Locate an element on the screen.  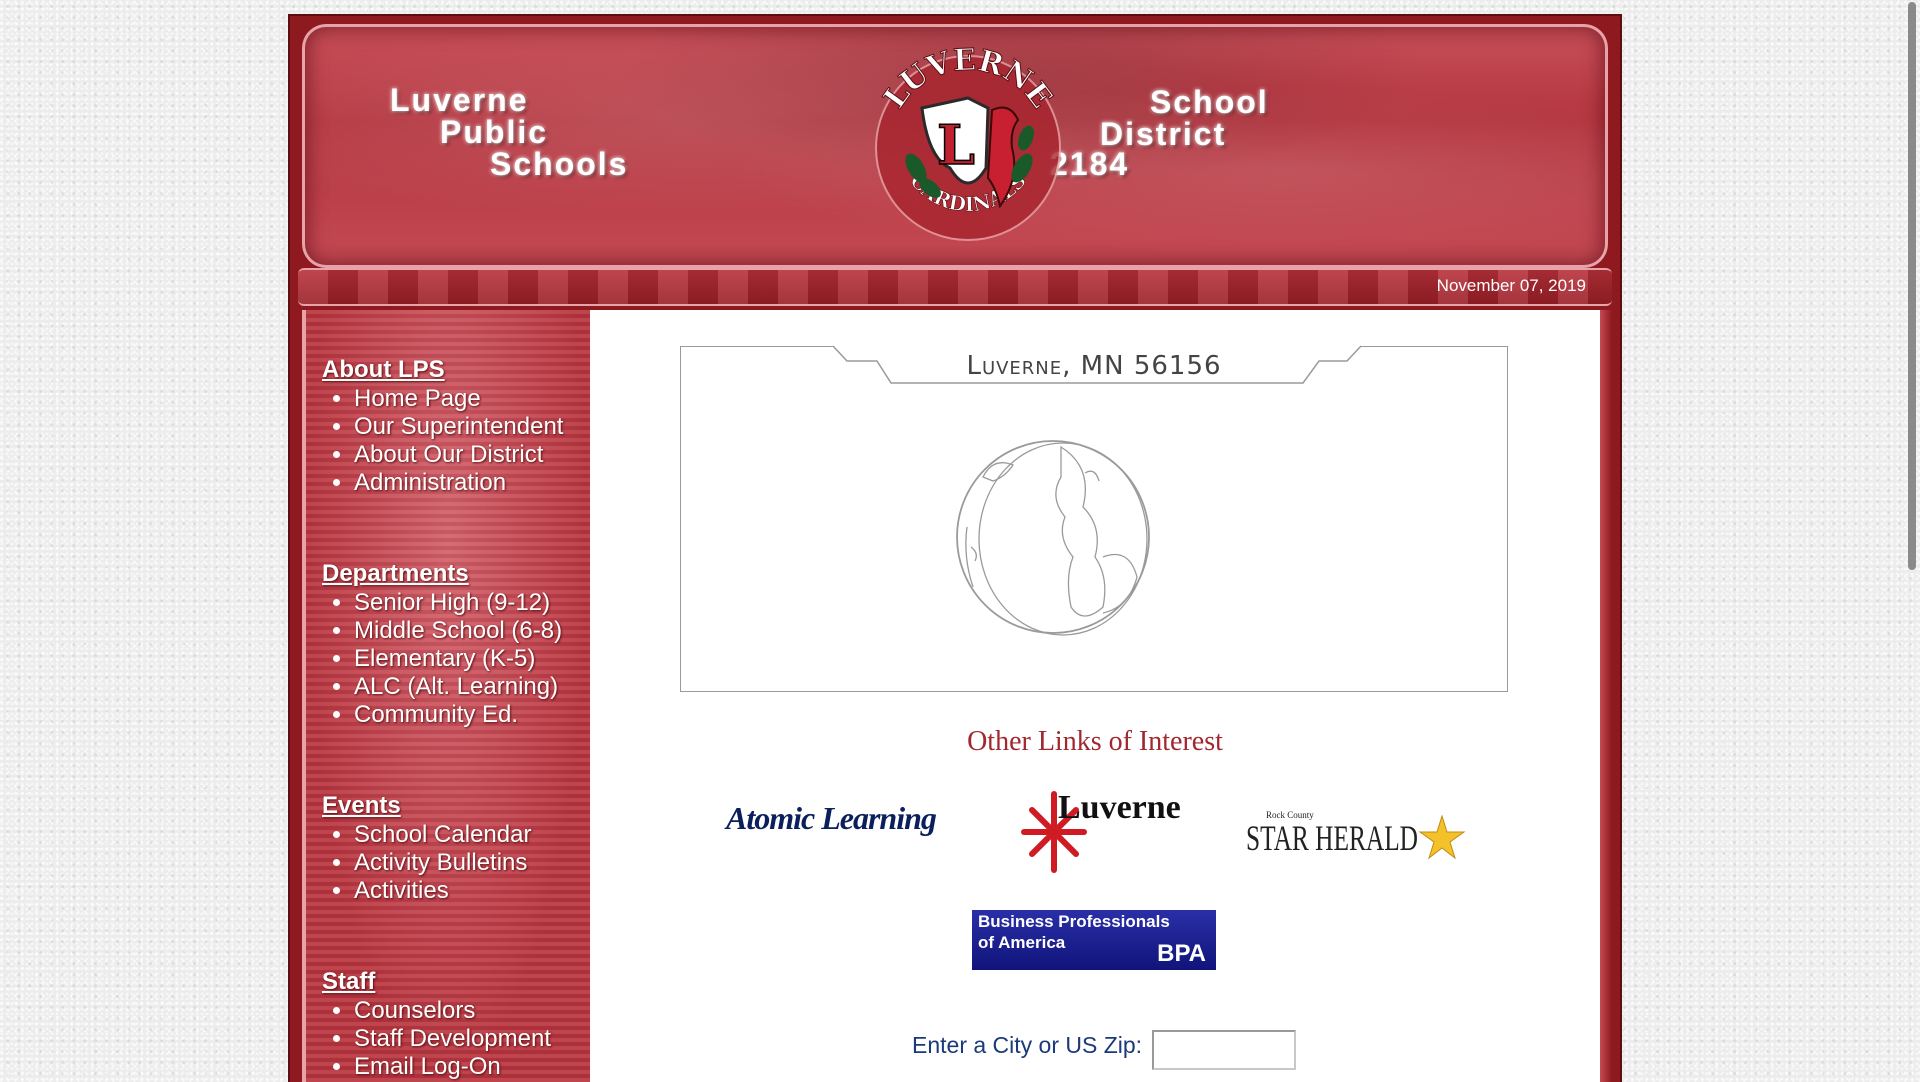
page-scrollbar is located at coordinates (1911, 540).